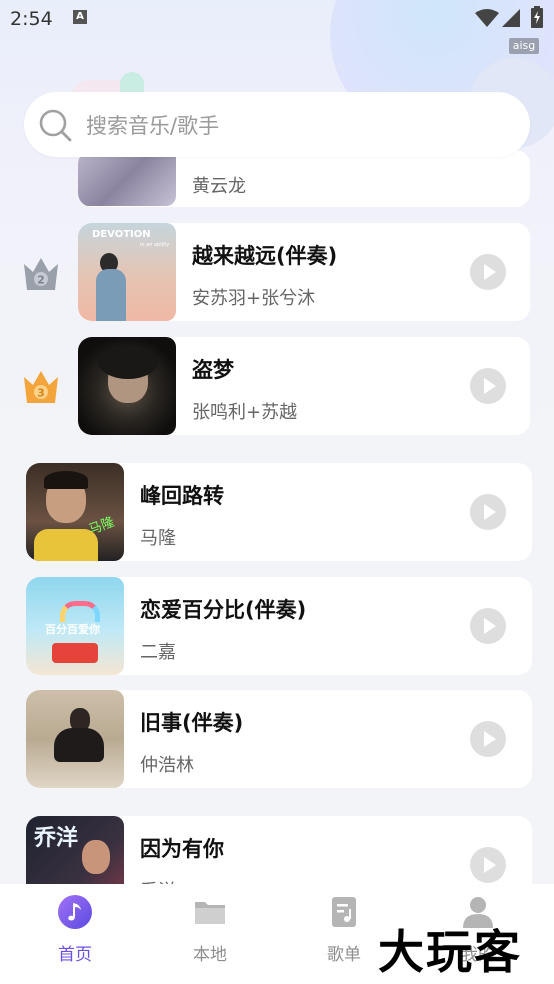 The image size is (554, 984). I want to click on cover-subtext: in an ability, so click(155, 245).